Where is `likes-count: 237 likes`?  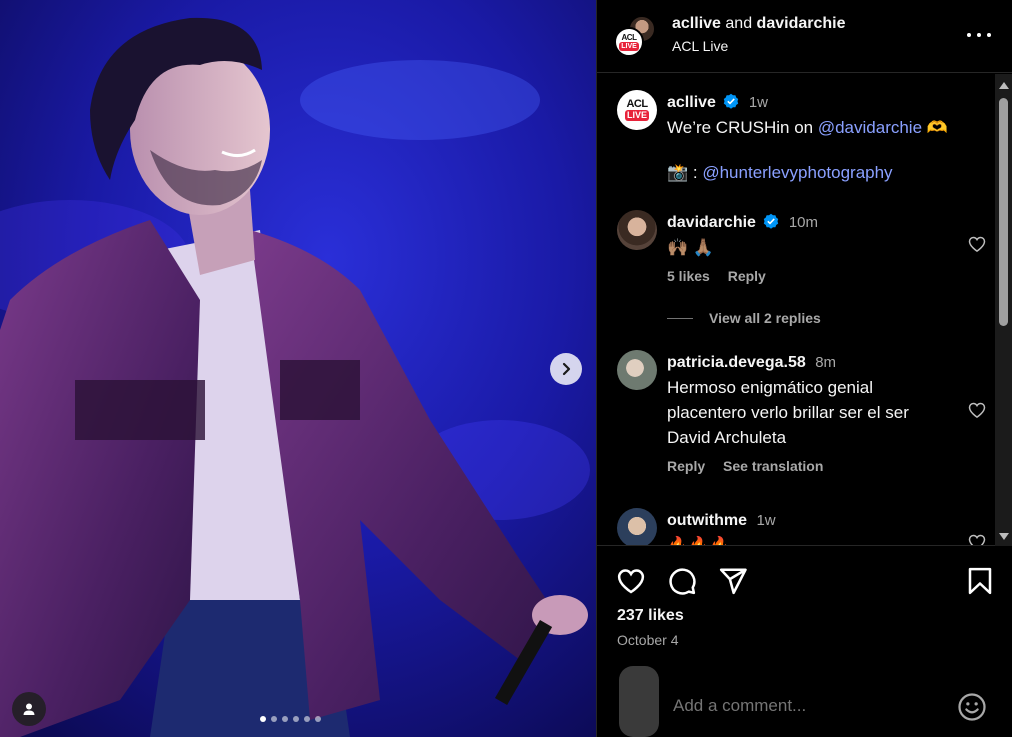
likes-count: 237 likes is located at coordinates (650, 616).